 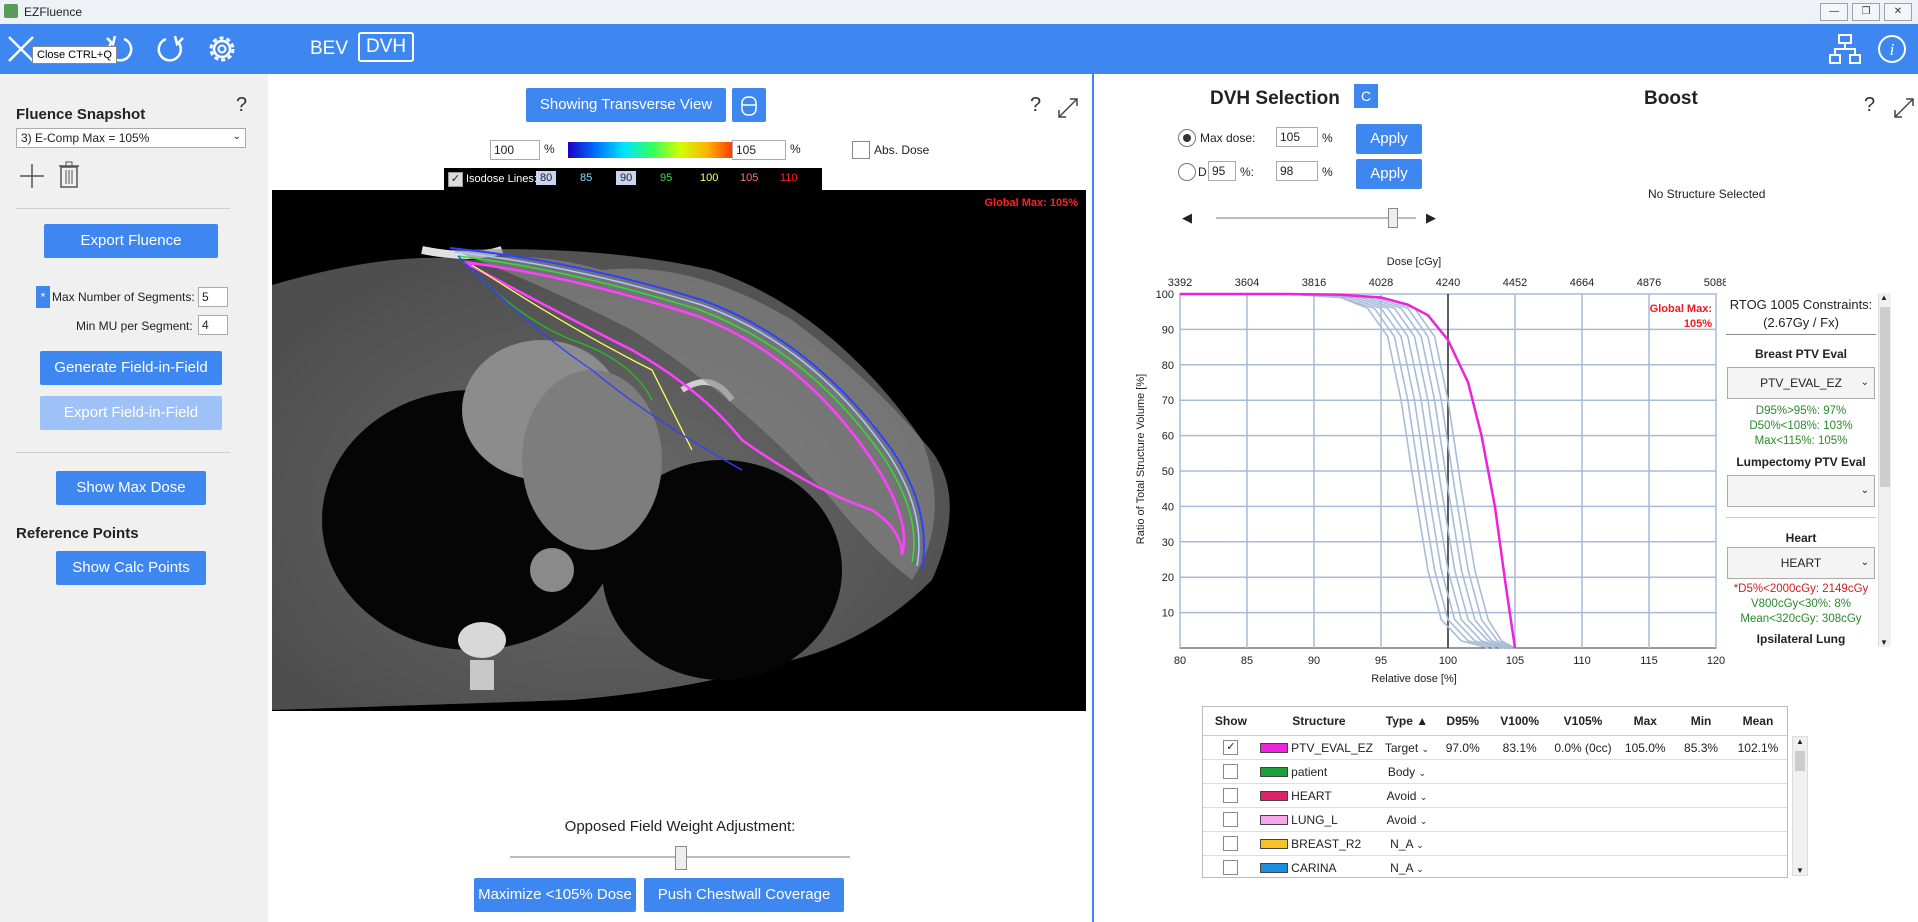 I want to click on trash-icon, so click(x=69, y=175).